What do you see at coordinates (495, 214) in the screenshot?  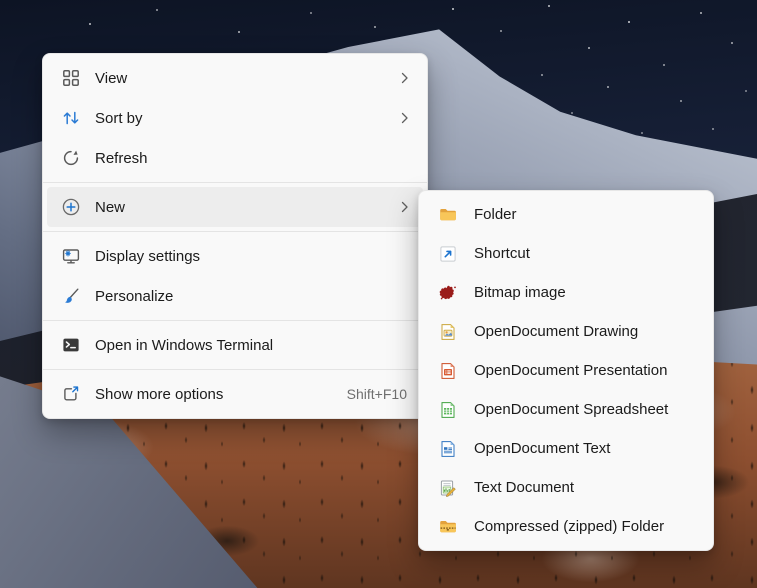 I see `submenu-item-label: Folder` at bounding box center [495, 214].